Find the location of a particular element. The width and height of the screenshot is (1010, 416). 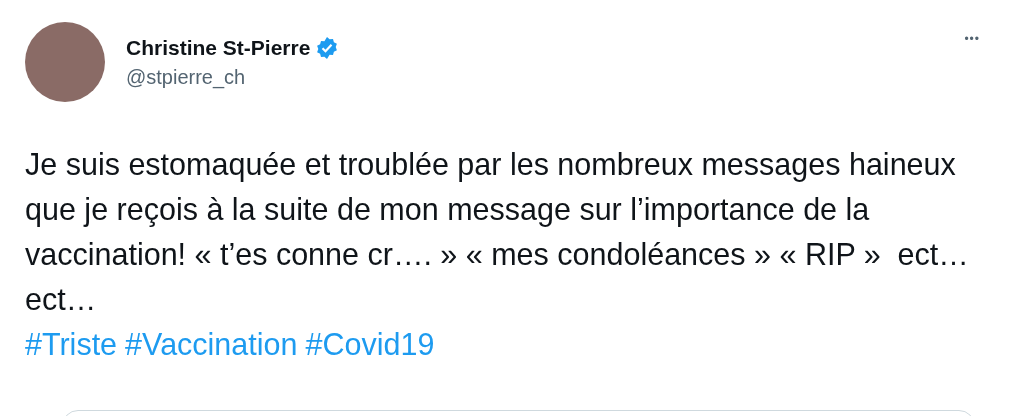

author-name: Christine St-Pierre is located at coordinates (218, 47).